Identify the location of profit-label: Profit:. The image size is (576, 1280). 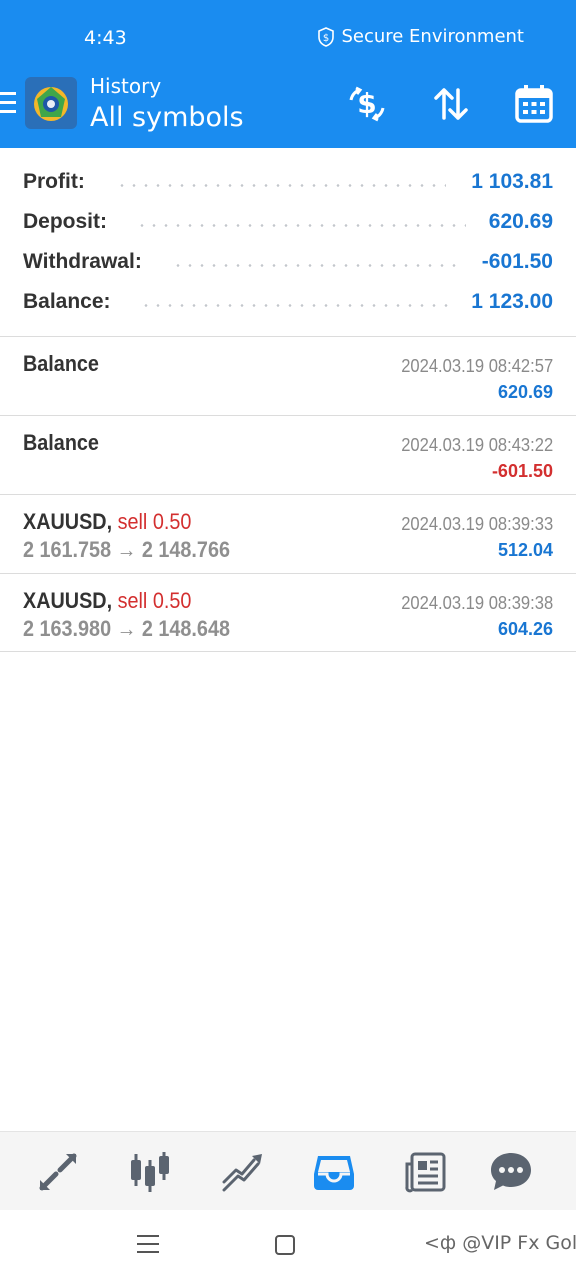
(54, 181).